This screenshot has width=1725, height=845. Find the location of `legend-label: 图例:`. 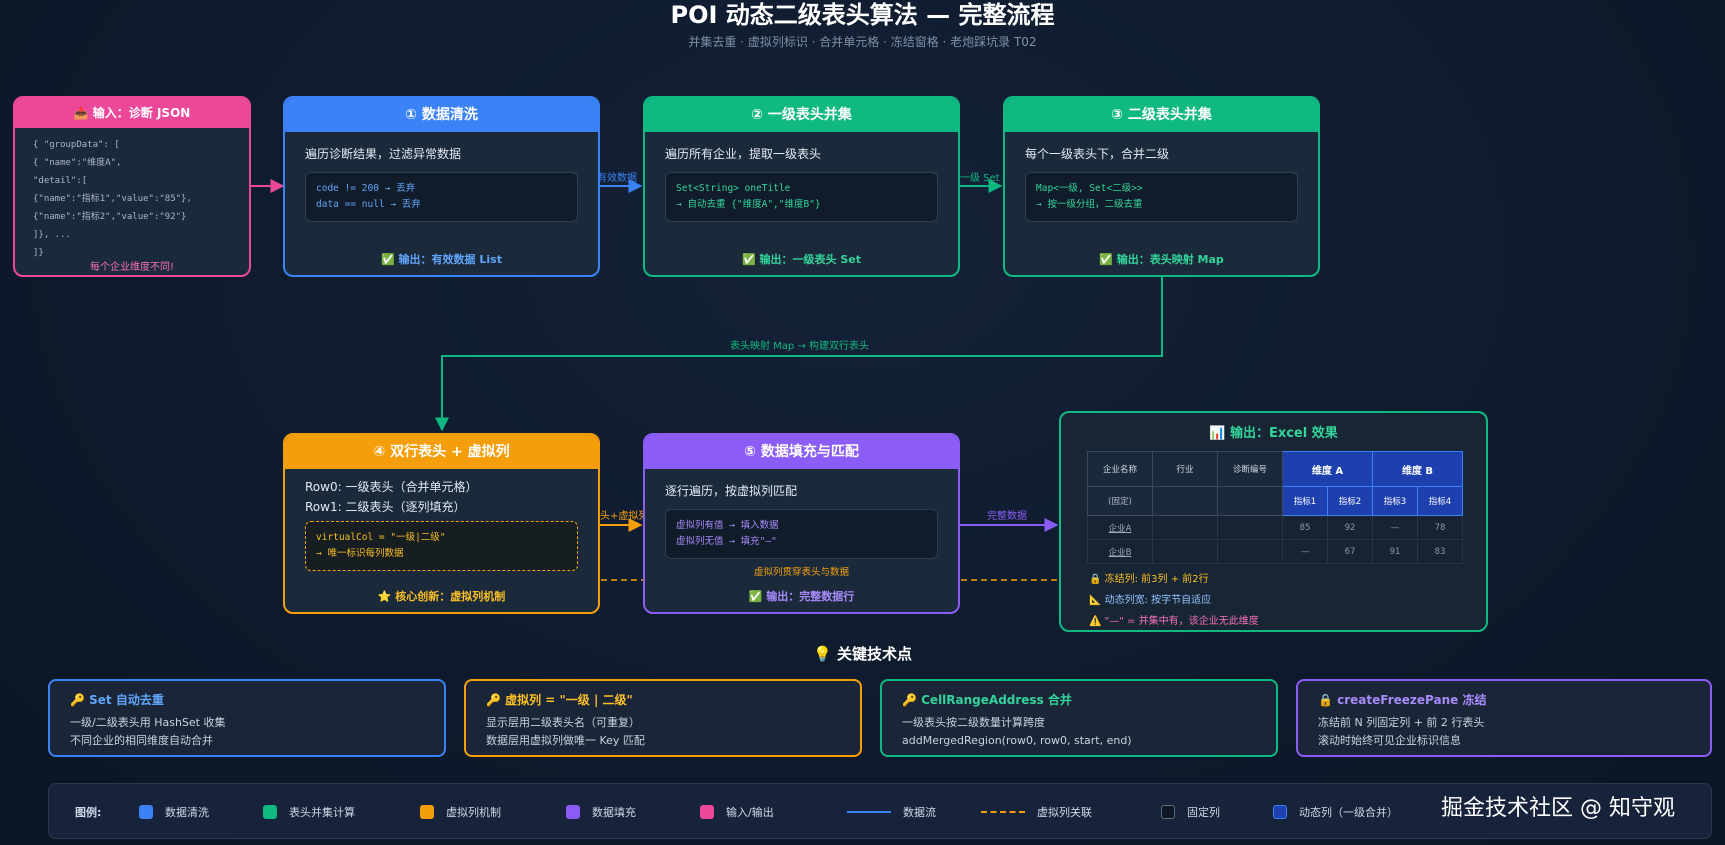

legend-label: 图例: is located at coordinates (88, 812).